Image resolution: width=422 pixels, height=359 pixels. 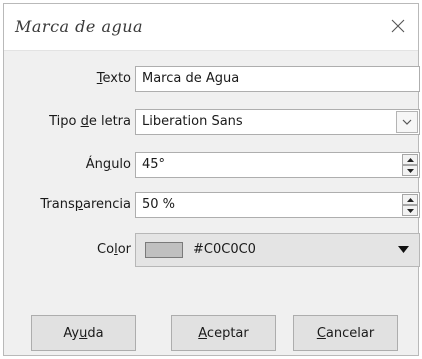 I want to click on color-row: Color #C0C0C0, so click(x=212, y=250).